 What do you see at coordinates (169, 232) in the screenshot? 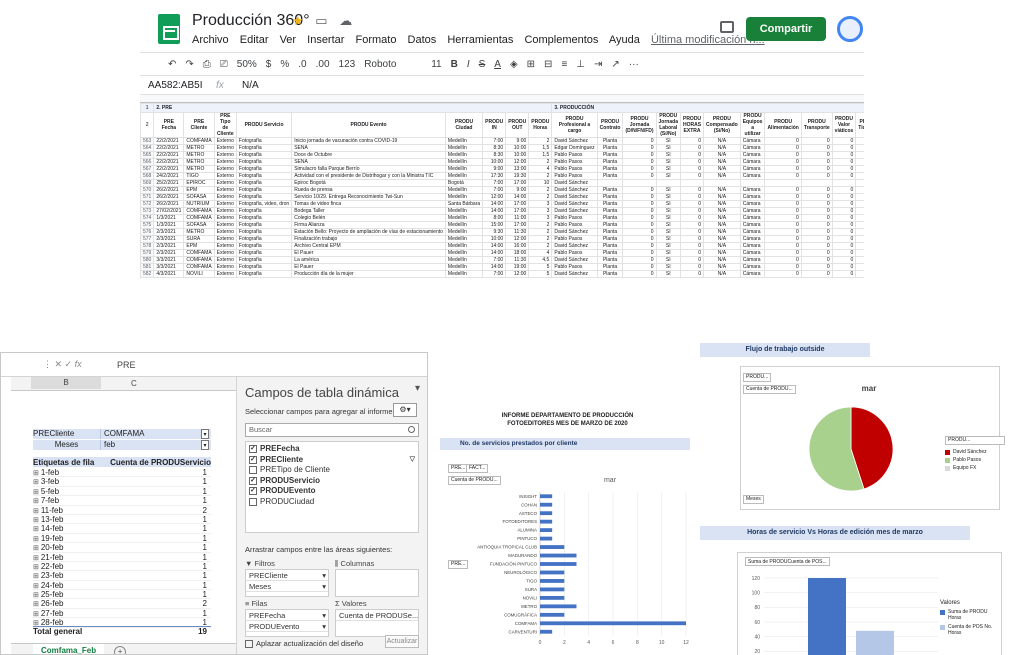
I see `table-cell: 2/3/2021` at bounding box center [169, 232].